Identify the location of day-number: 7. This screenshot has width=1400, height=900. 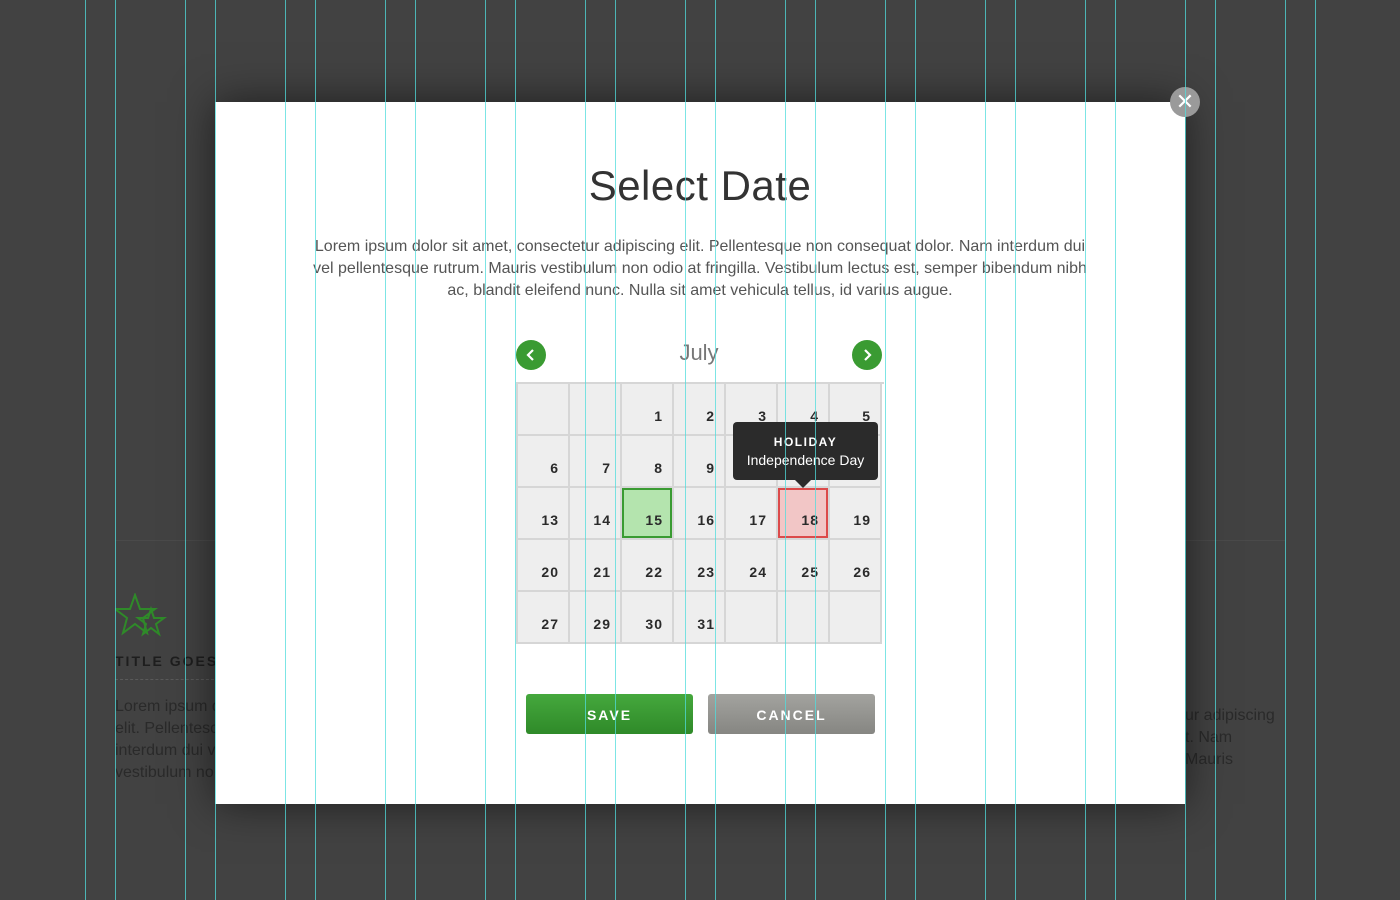
(606, 468).